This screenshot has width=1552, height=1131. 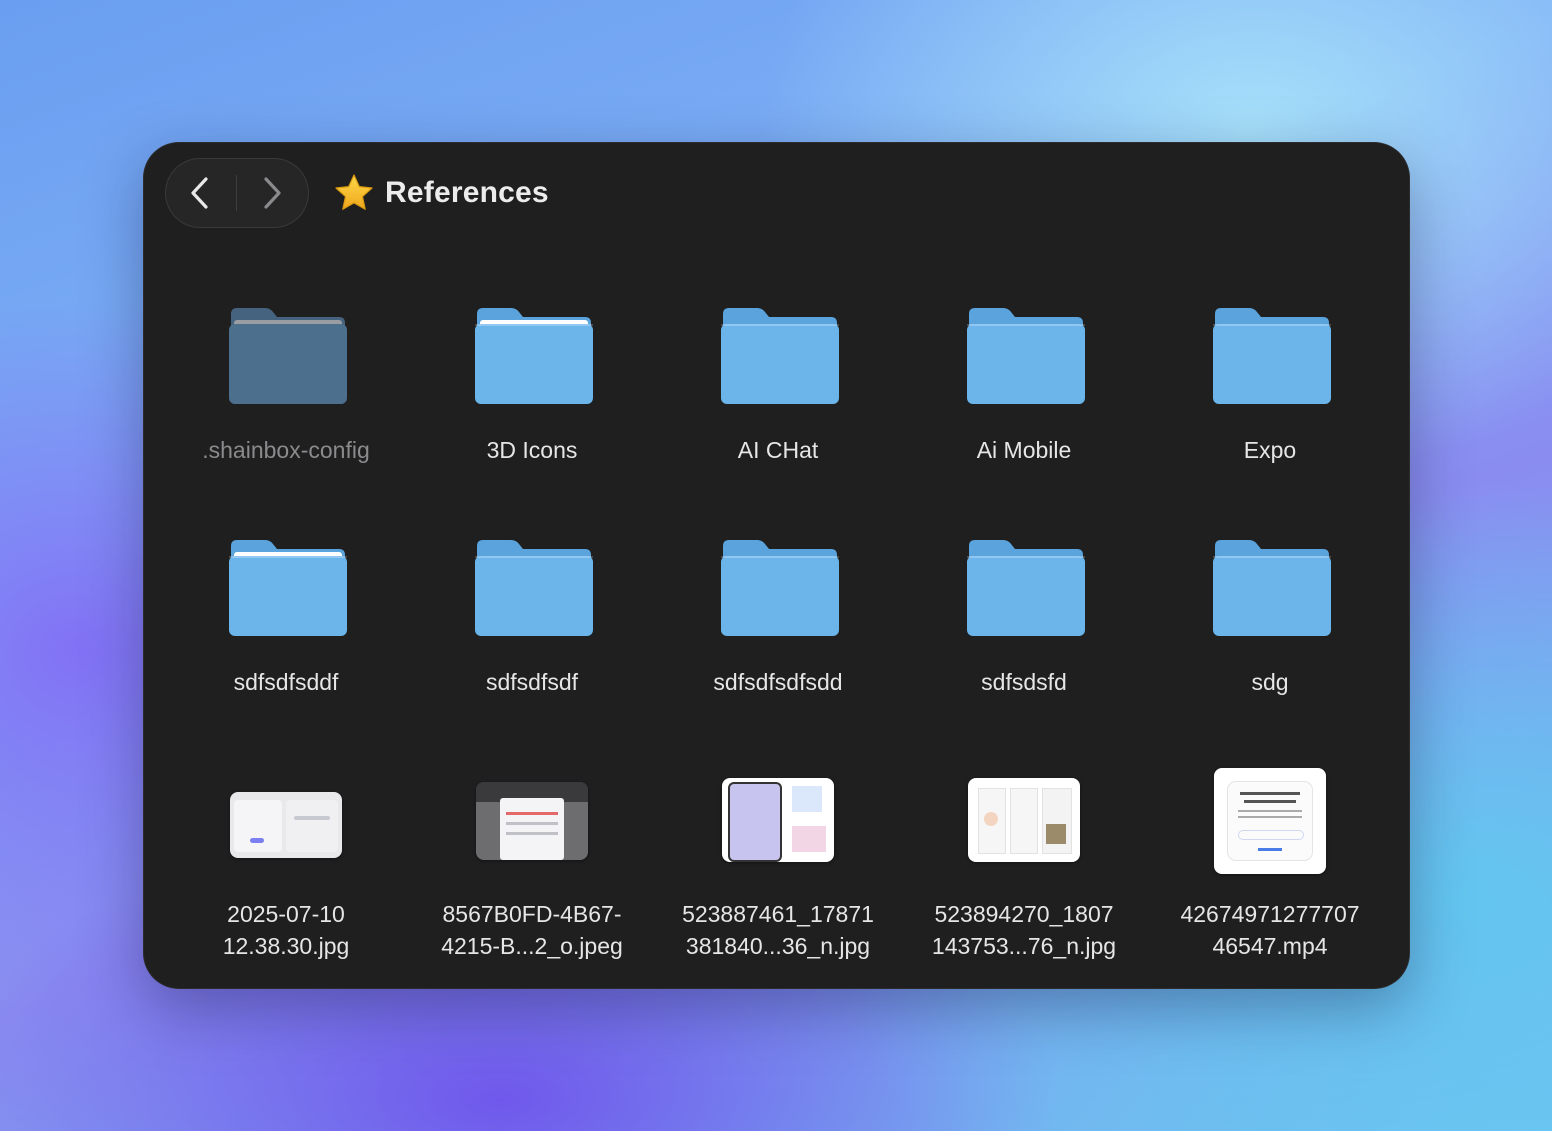 I want to click on folder-item: sdfsdfsddf, so click(x=286, y=624).